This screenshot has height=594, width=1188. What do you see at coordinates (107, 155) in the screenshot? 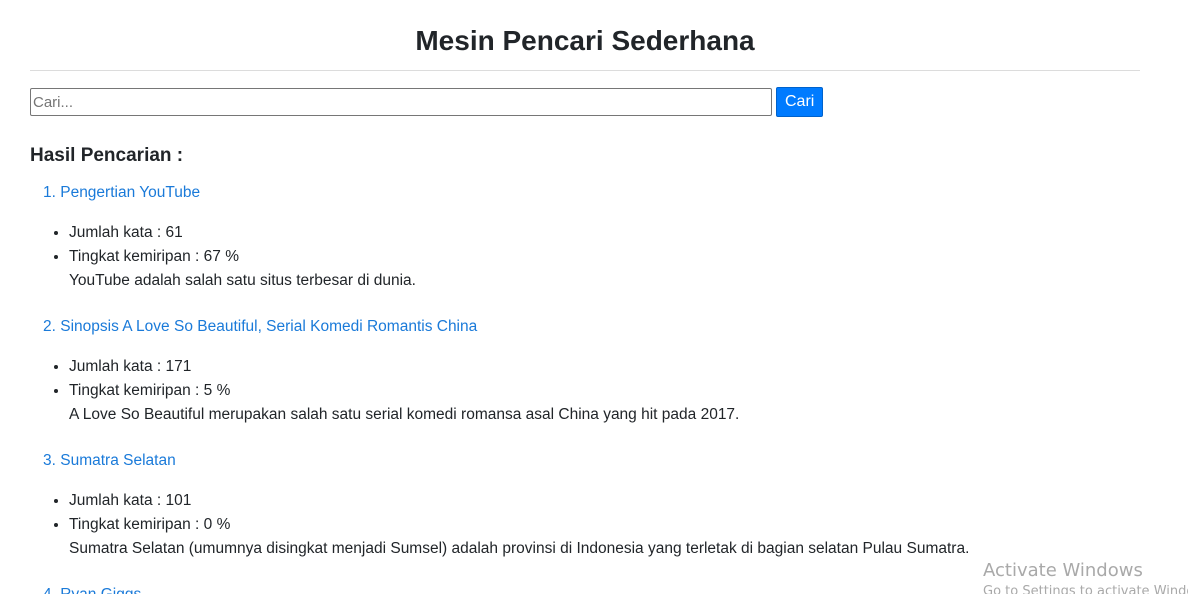
I see `results-heading: Hasil Pencarian :` at bounding box center [107, 155].